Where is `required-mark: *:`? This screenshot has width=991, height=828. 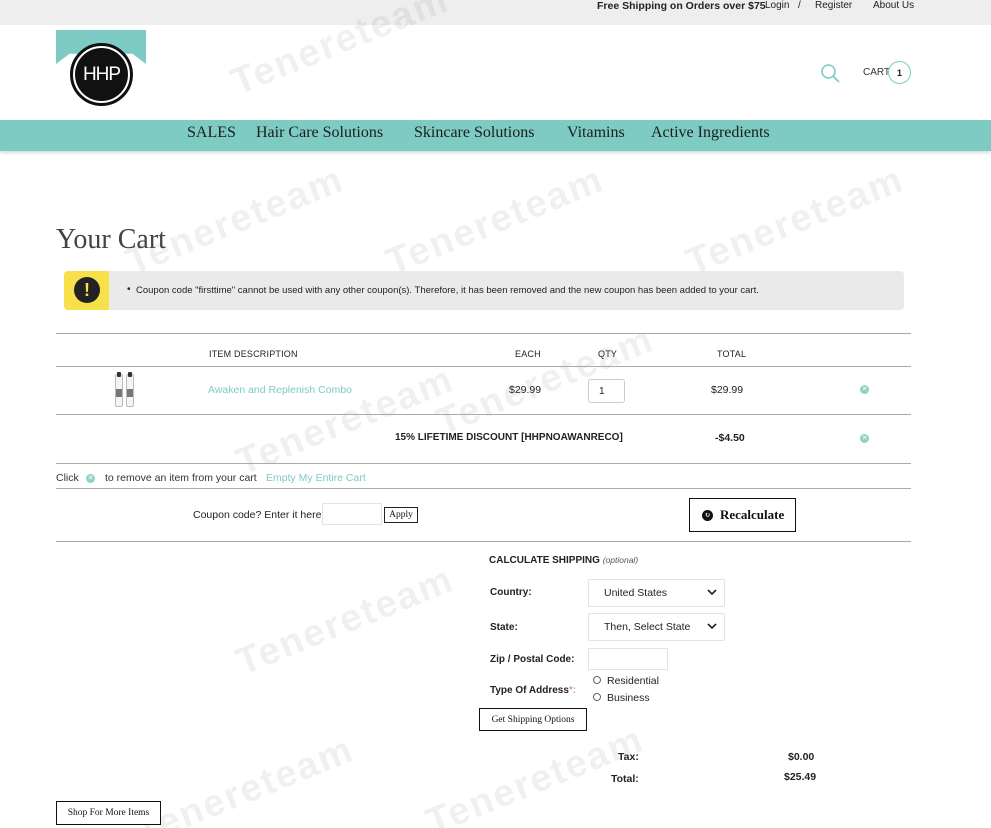 required-mark: *: is located at coordinates (572, 690).